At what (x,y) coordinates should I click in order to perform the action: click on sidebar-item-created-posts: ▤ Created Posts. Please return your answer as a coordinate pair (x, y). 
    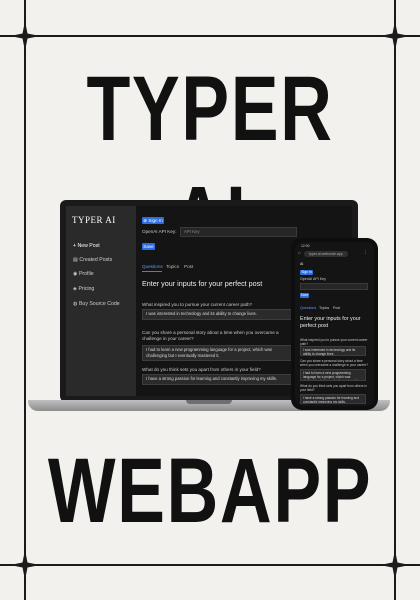
    Looking at the image, I should click on (92, 260).